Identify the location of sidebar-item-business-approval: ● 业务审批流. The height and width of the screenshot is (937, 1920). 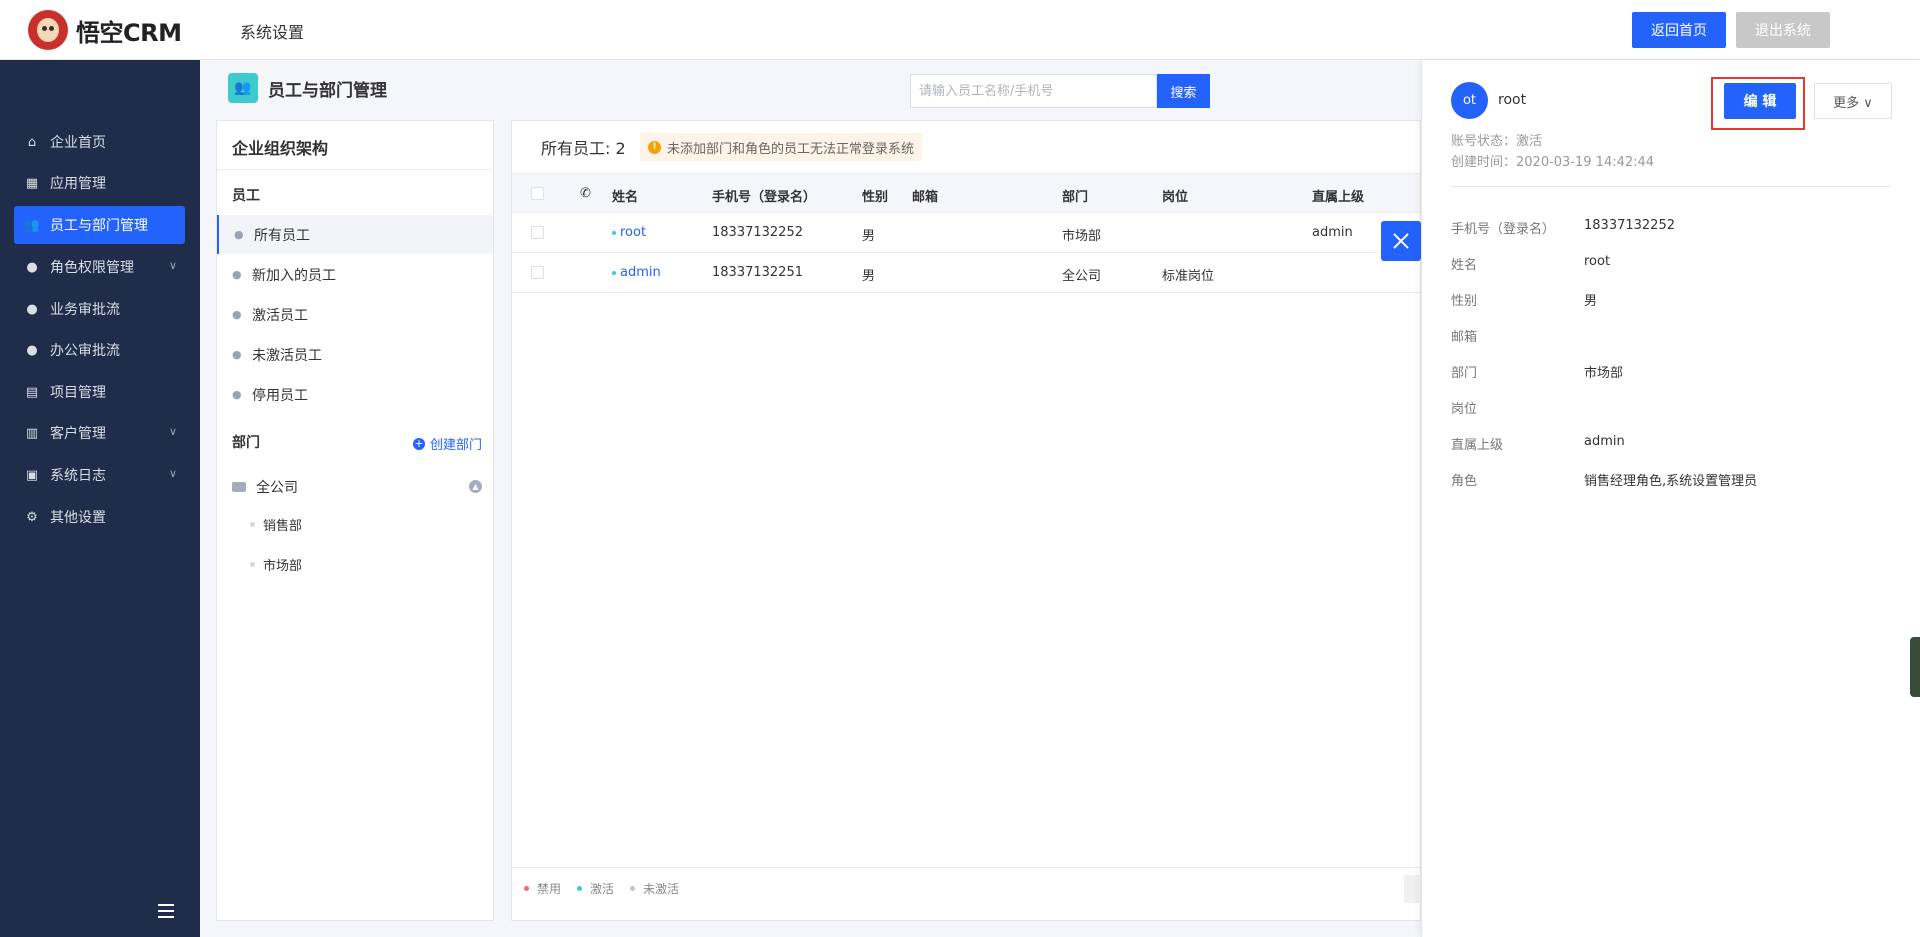
(99, 309).